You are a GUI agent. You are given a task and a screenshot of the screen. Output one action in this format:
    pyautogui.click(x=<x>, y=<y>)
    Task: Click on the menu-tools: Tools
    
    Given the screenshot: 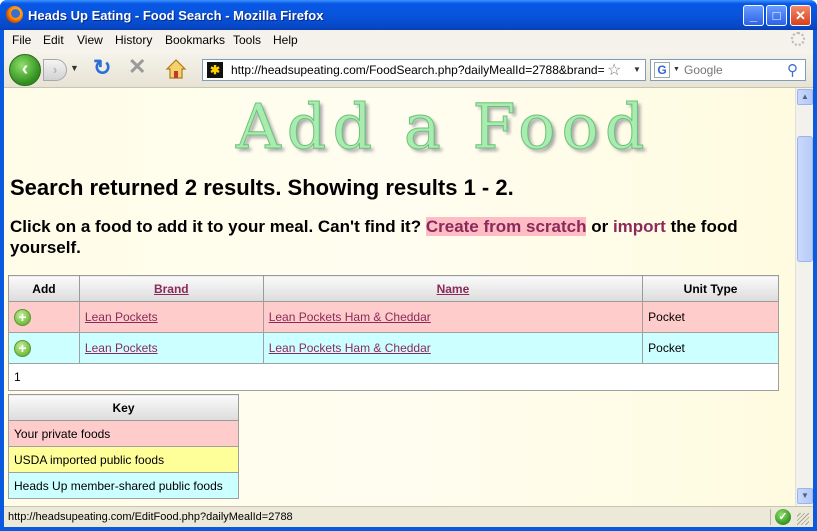 What is the action you would take?
    pyautogui.click(x=247, y=40)
    